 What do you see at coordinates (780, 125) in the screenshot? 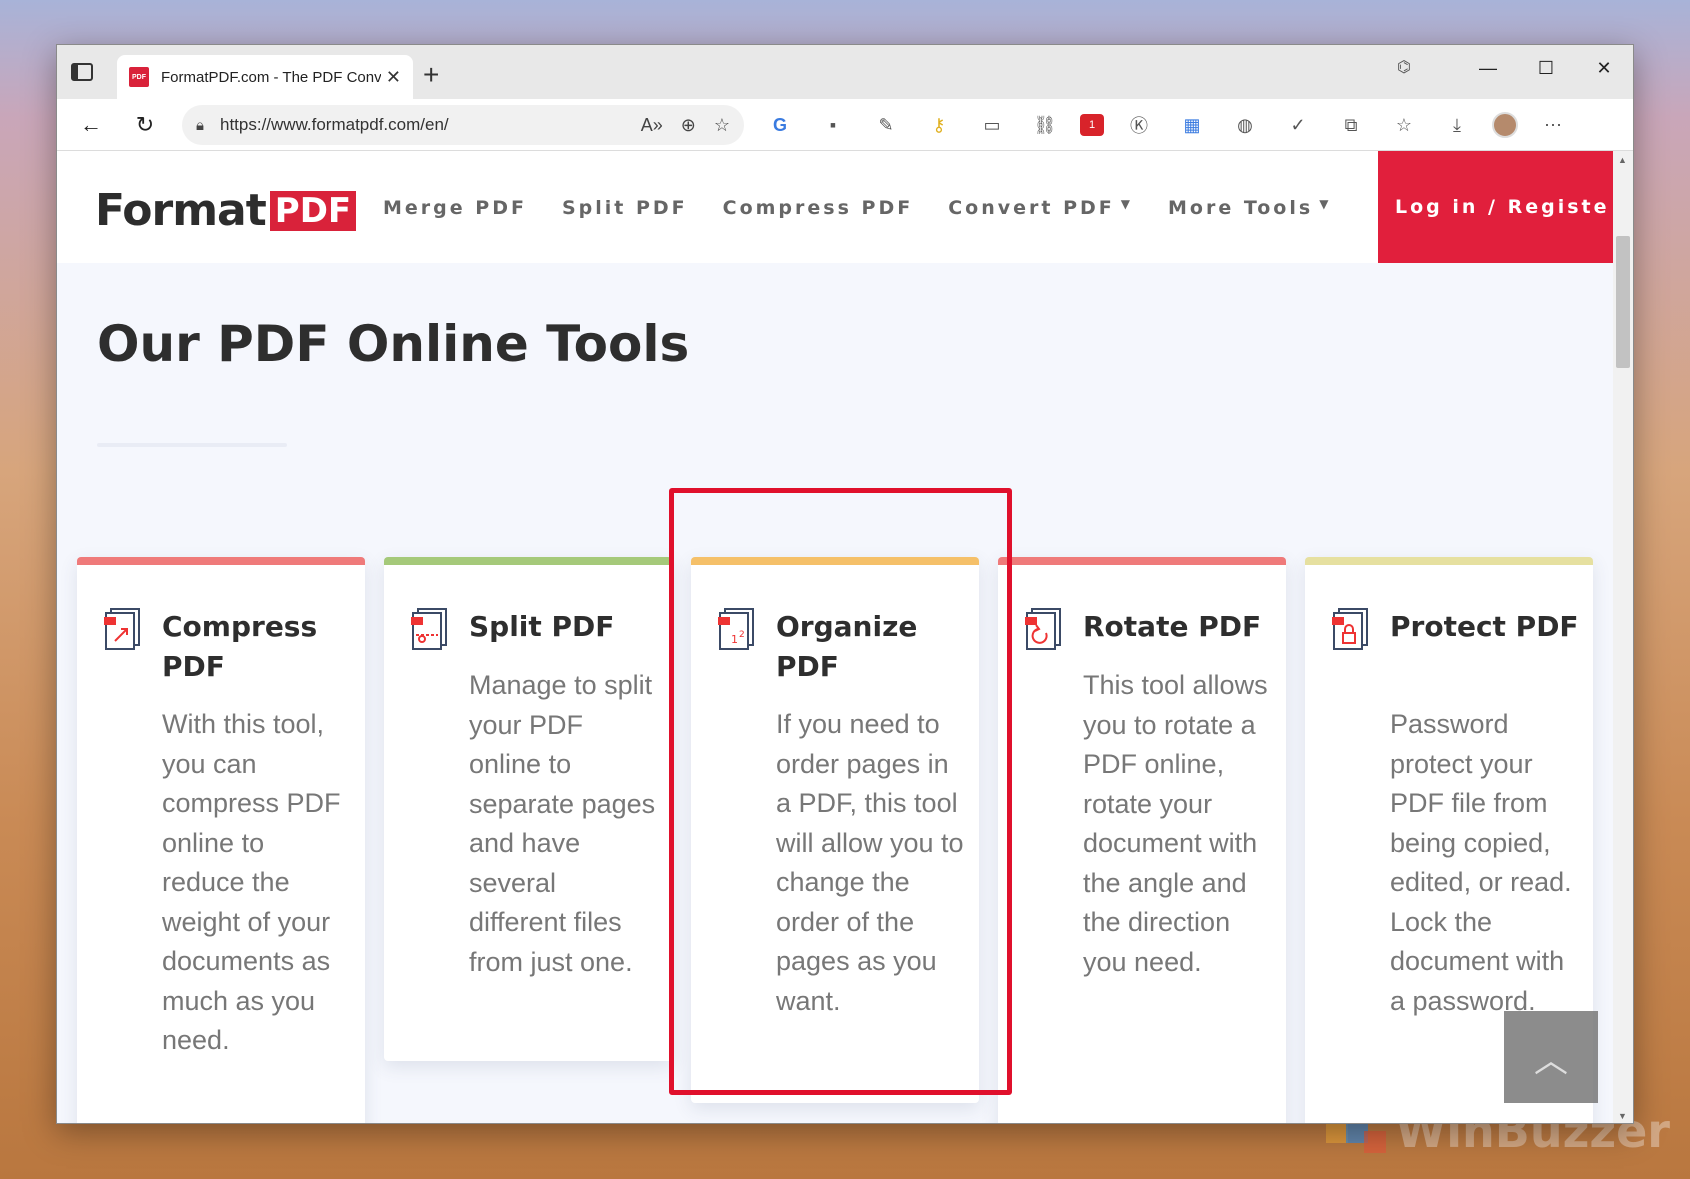
I see `translate-icon: G` at bounding box center [780, 125].